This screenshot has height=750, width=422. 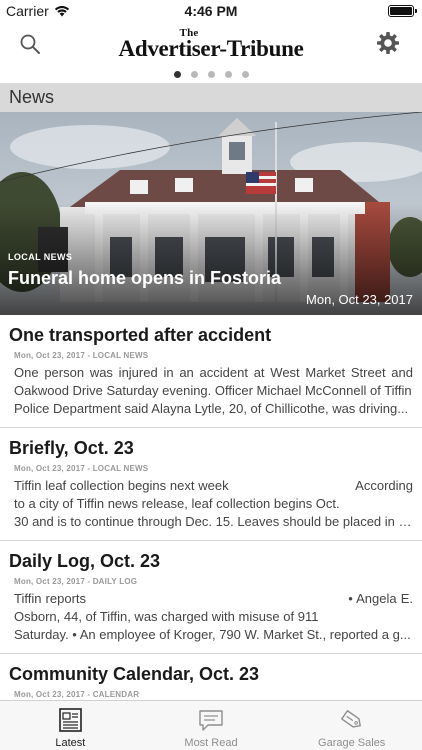 I want to click on tab-bar: Latest Most Read Garage Sales, so click(x=211, y=725).